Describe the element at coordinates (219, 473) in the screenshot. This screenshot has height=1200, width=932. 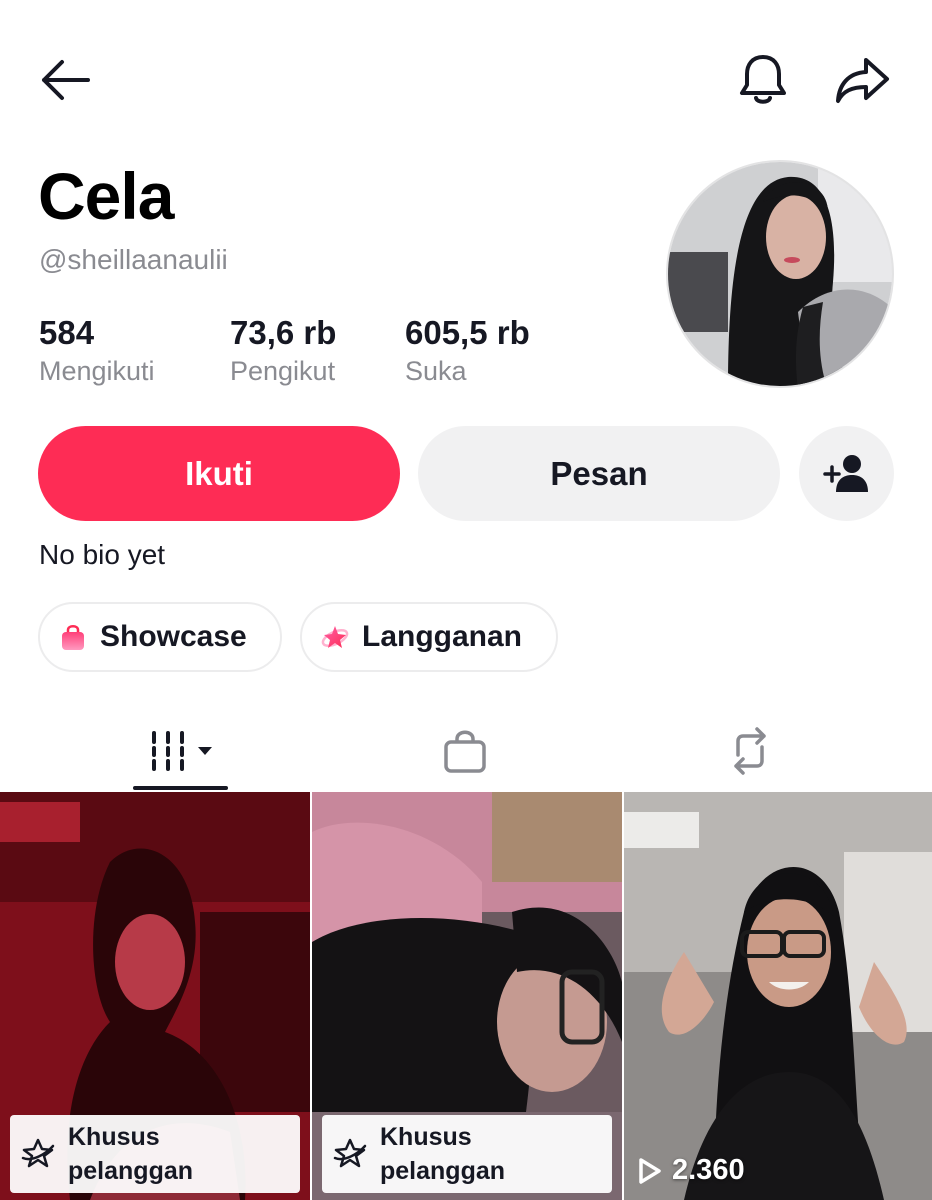
I see `follow-button: Ikuti` at that location.